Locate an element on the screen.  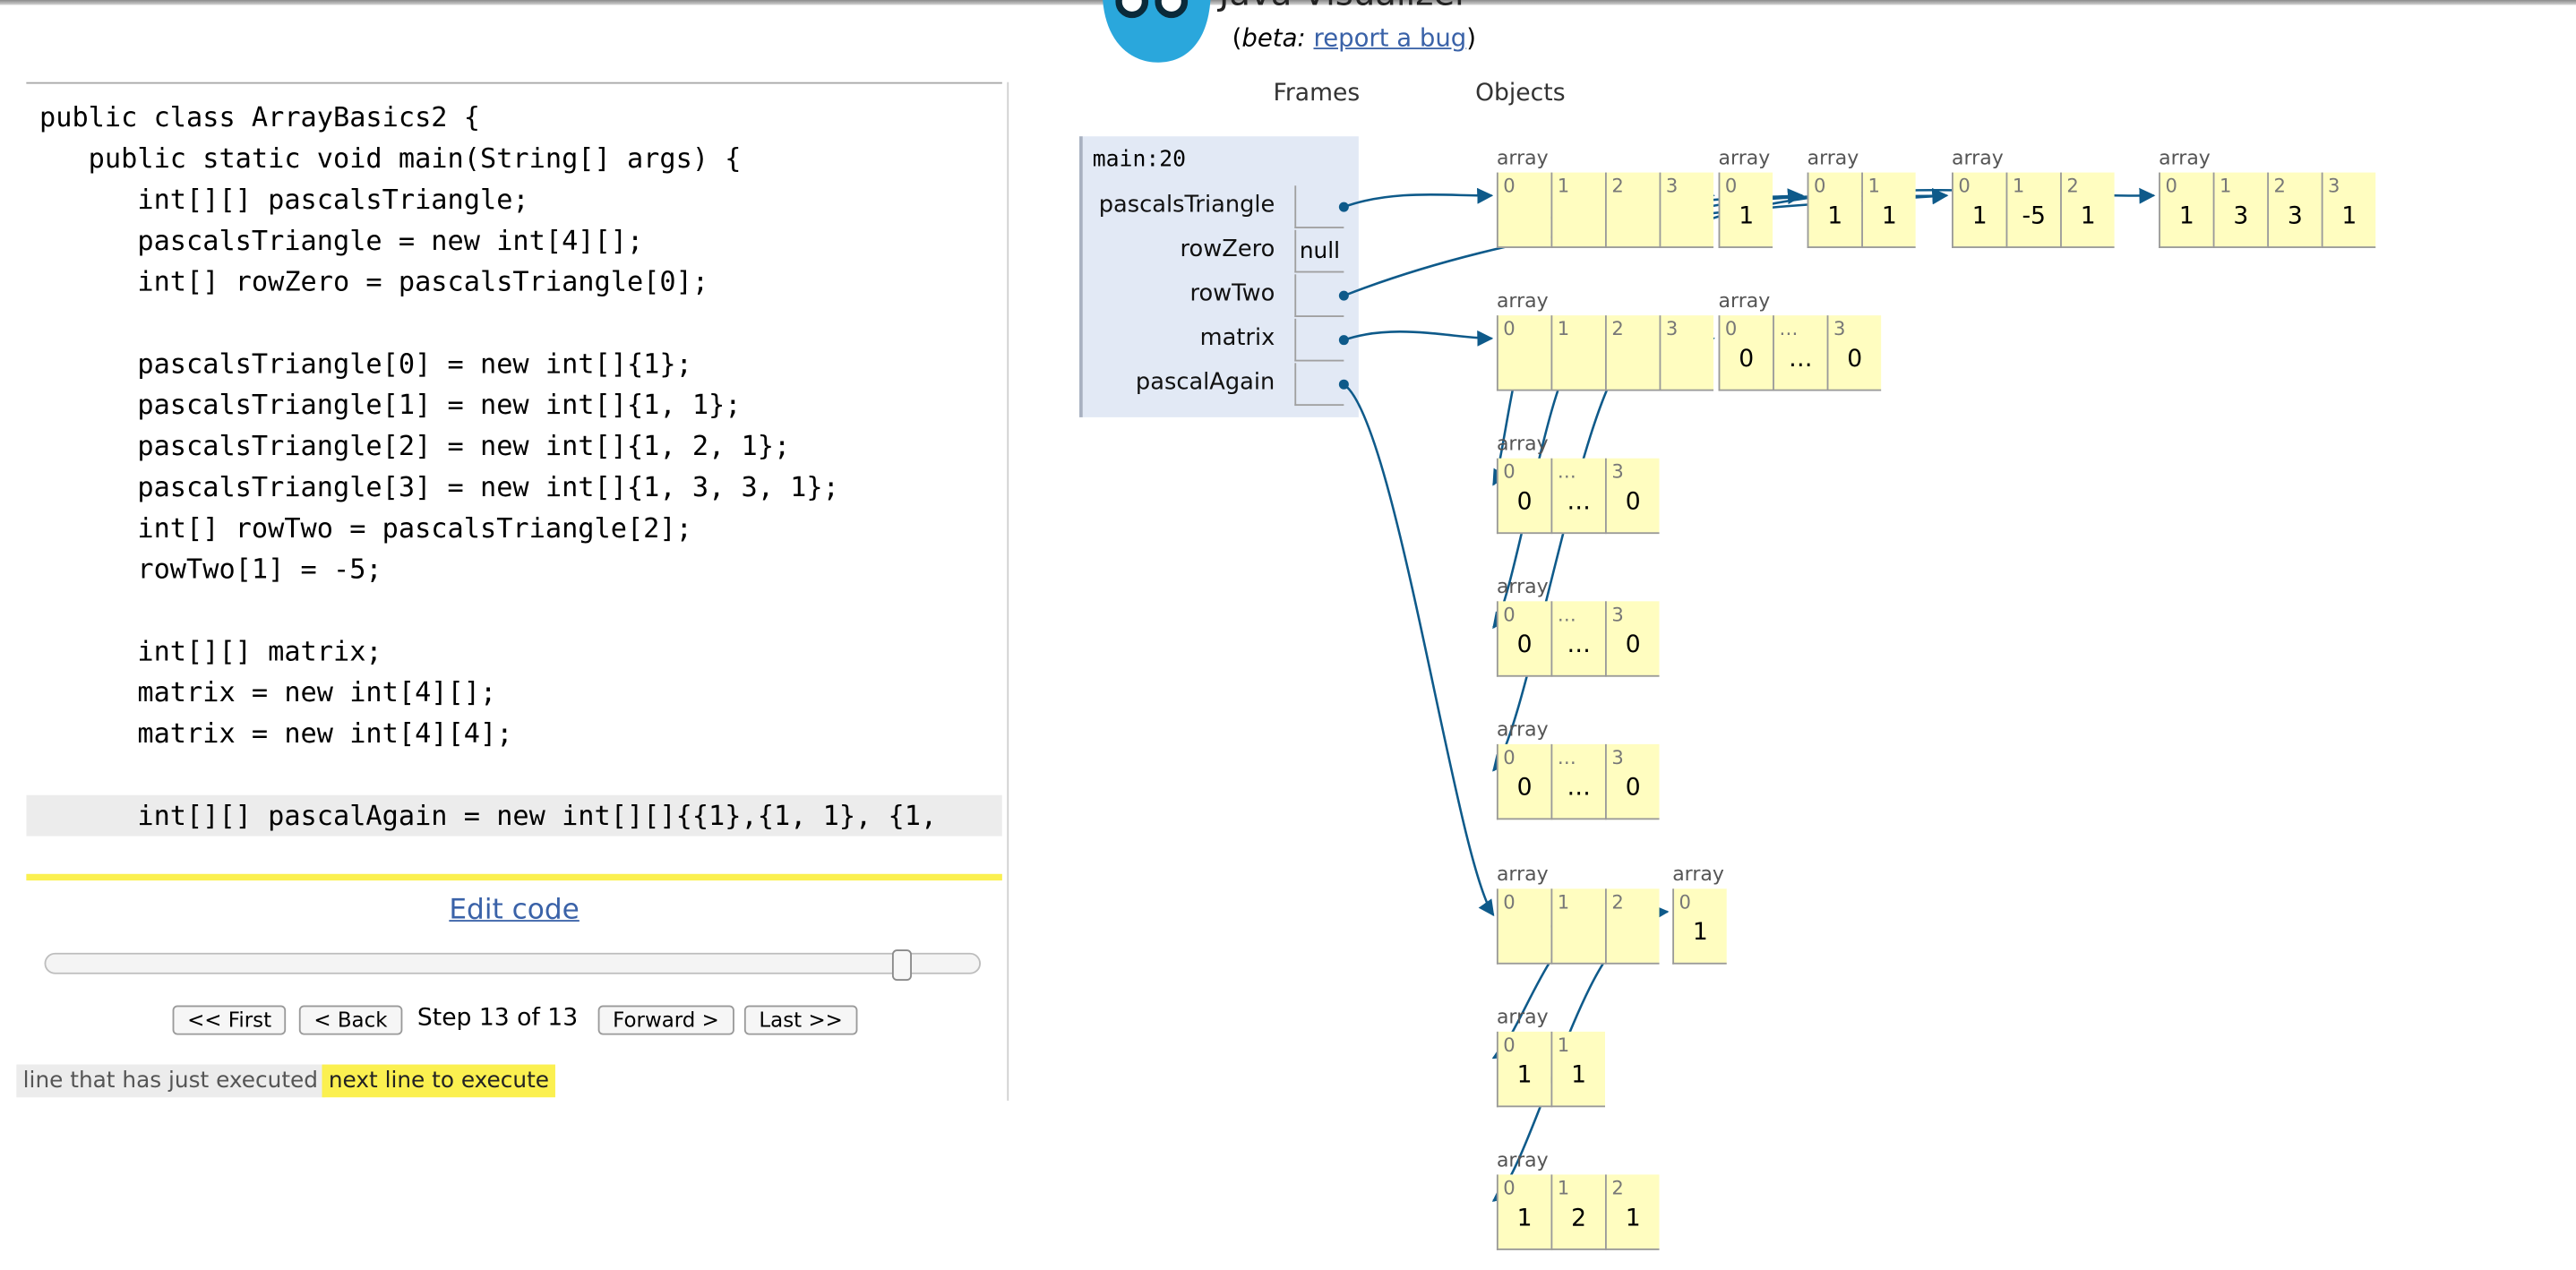
array-cell: 31 is located at coordinates (2348, 210).